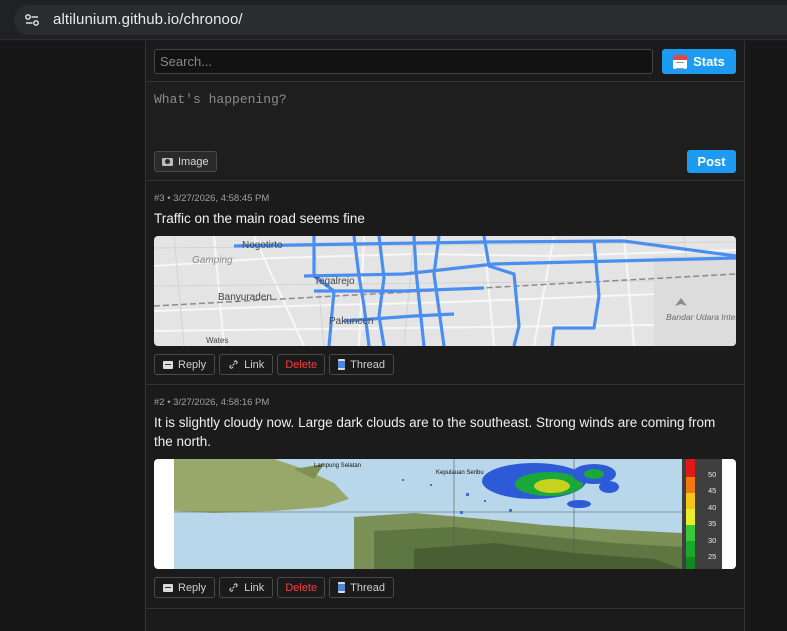  What do you see at coordinates (712, 474) in the screenshot?
I see `legend-value: 50` at bounding box center [712, 474].